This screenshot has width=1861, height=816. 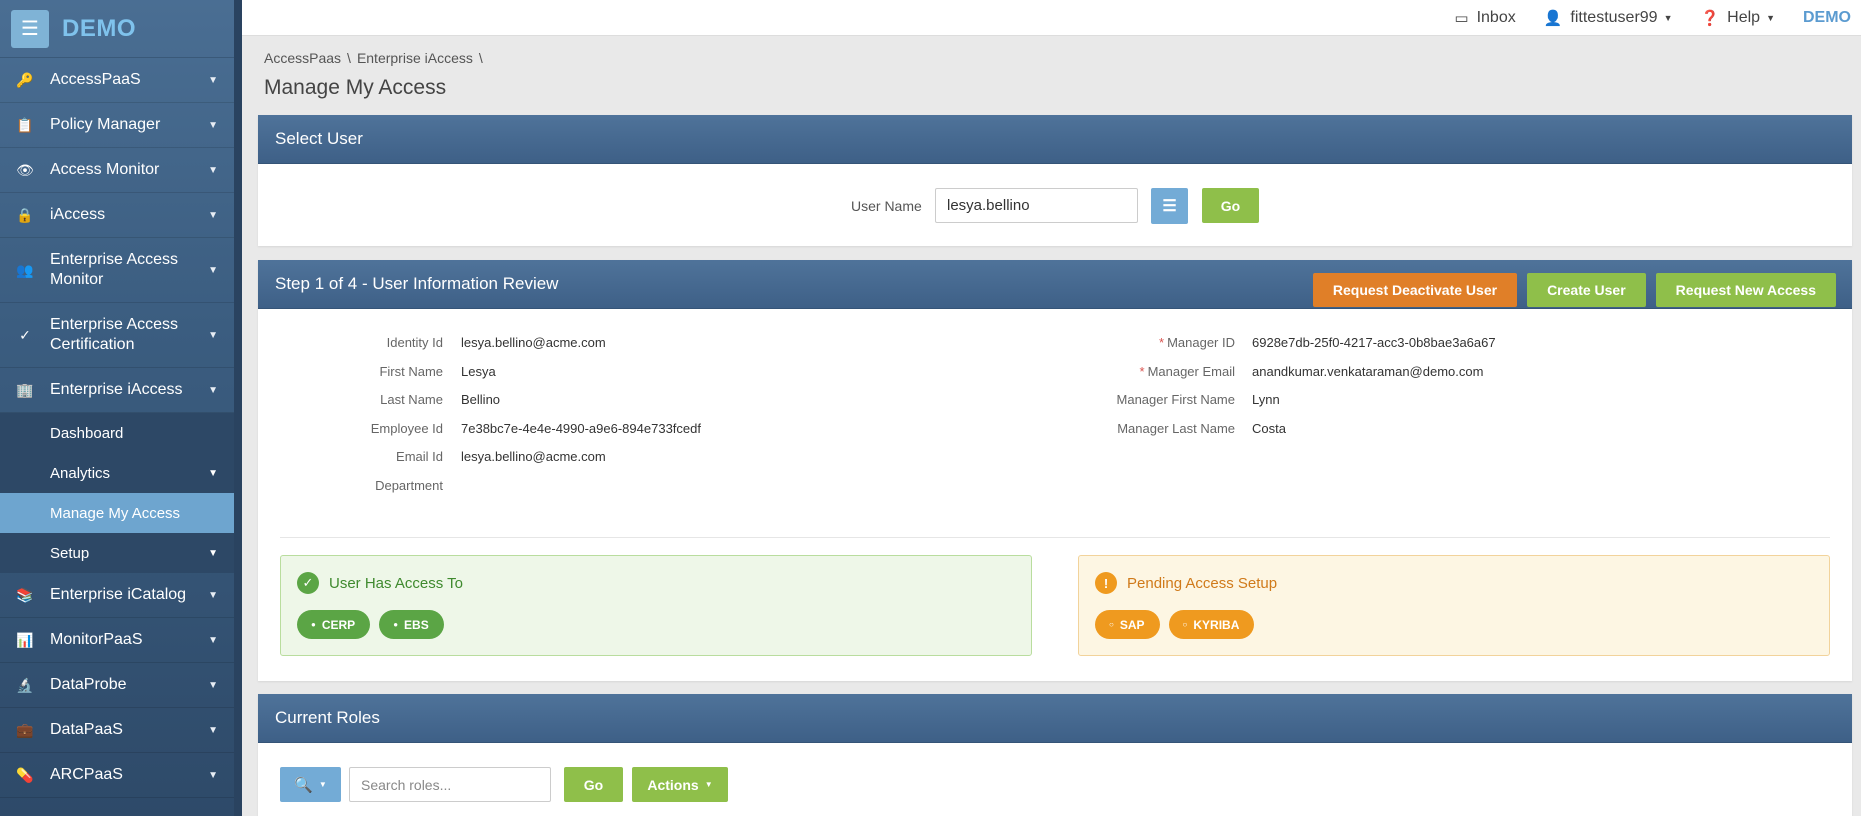 What do you see at coordinates (355, 87) in the screenshot?
I see `page-title: Manage My Access` at bounding box center [355, 87].